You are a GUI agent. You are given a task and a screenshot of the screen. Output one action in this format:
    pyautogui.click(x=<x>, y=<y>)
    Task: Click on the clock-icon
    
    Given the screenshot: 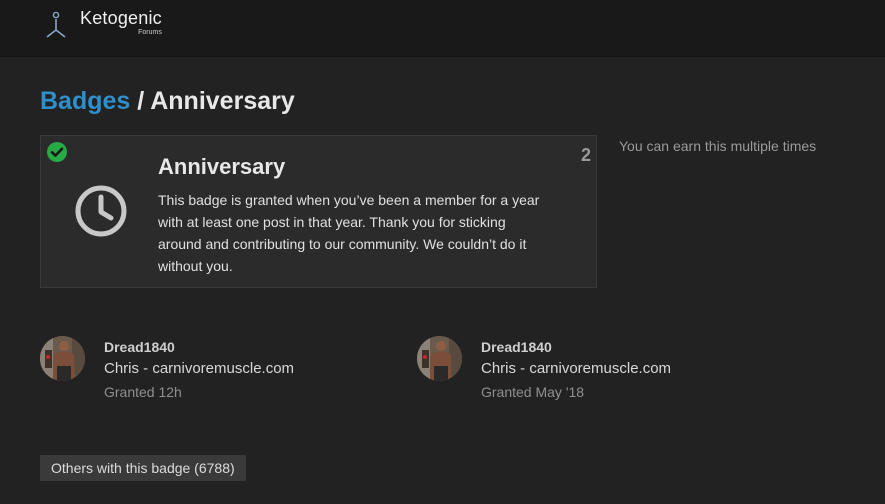 What is the action you would take?
    pyautogui.click(x=101, y=211)
    